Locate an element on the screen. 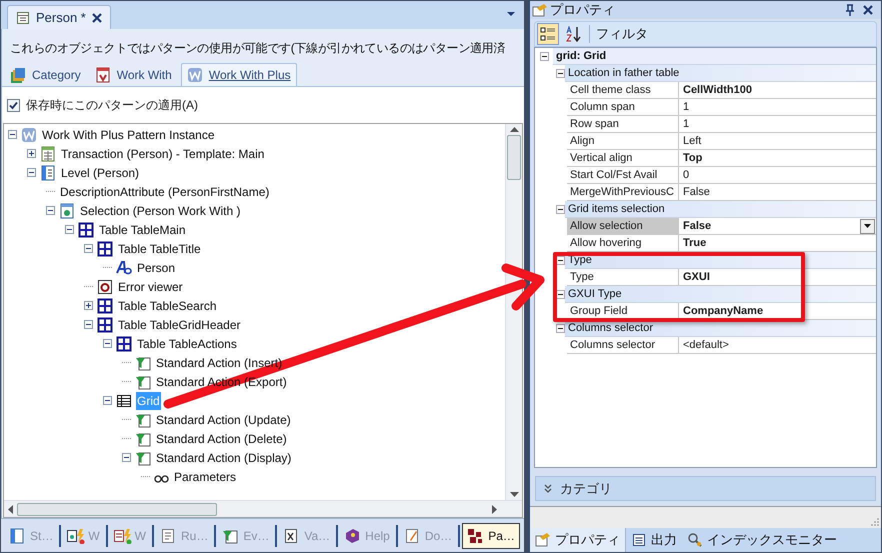 This screenshot has width=882, height=553. scroll-down-icon is located at coordinates (514, 495).